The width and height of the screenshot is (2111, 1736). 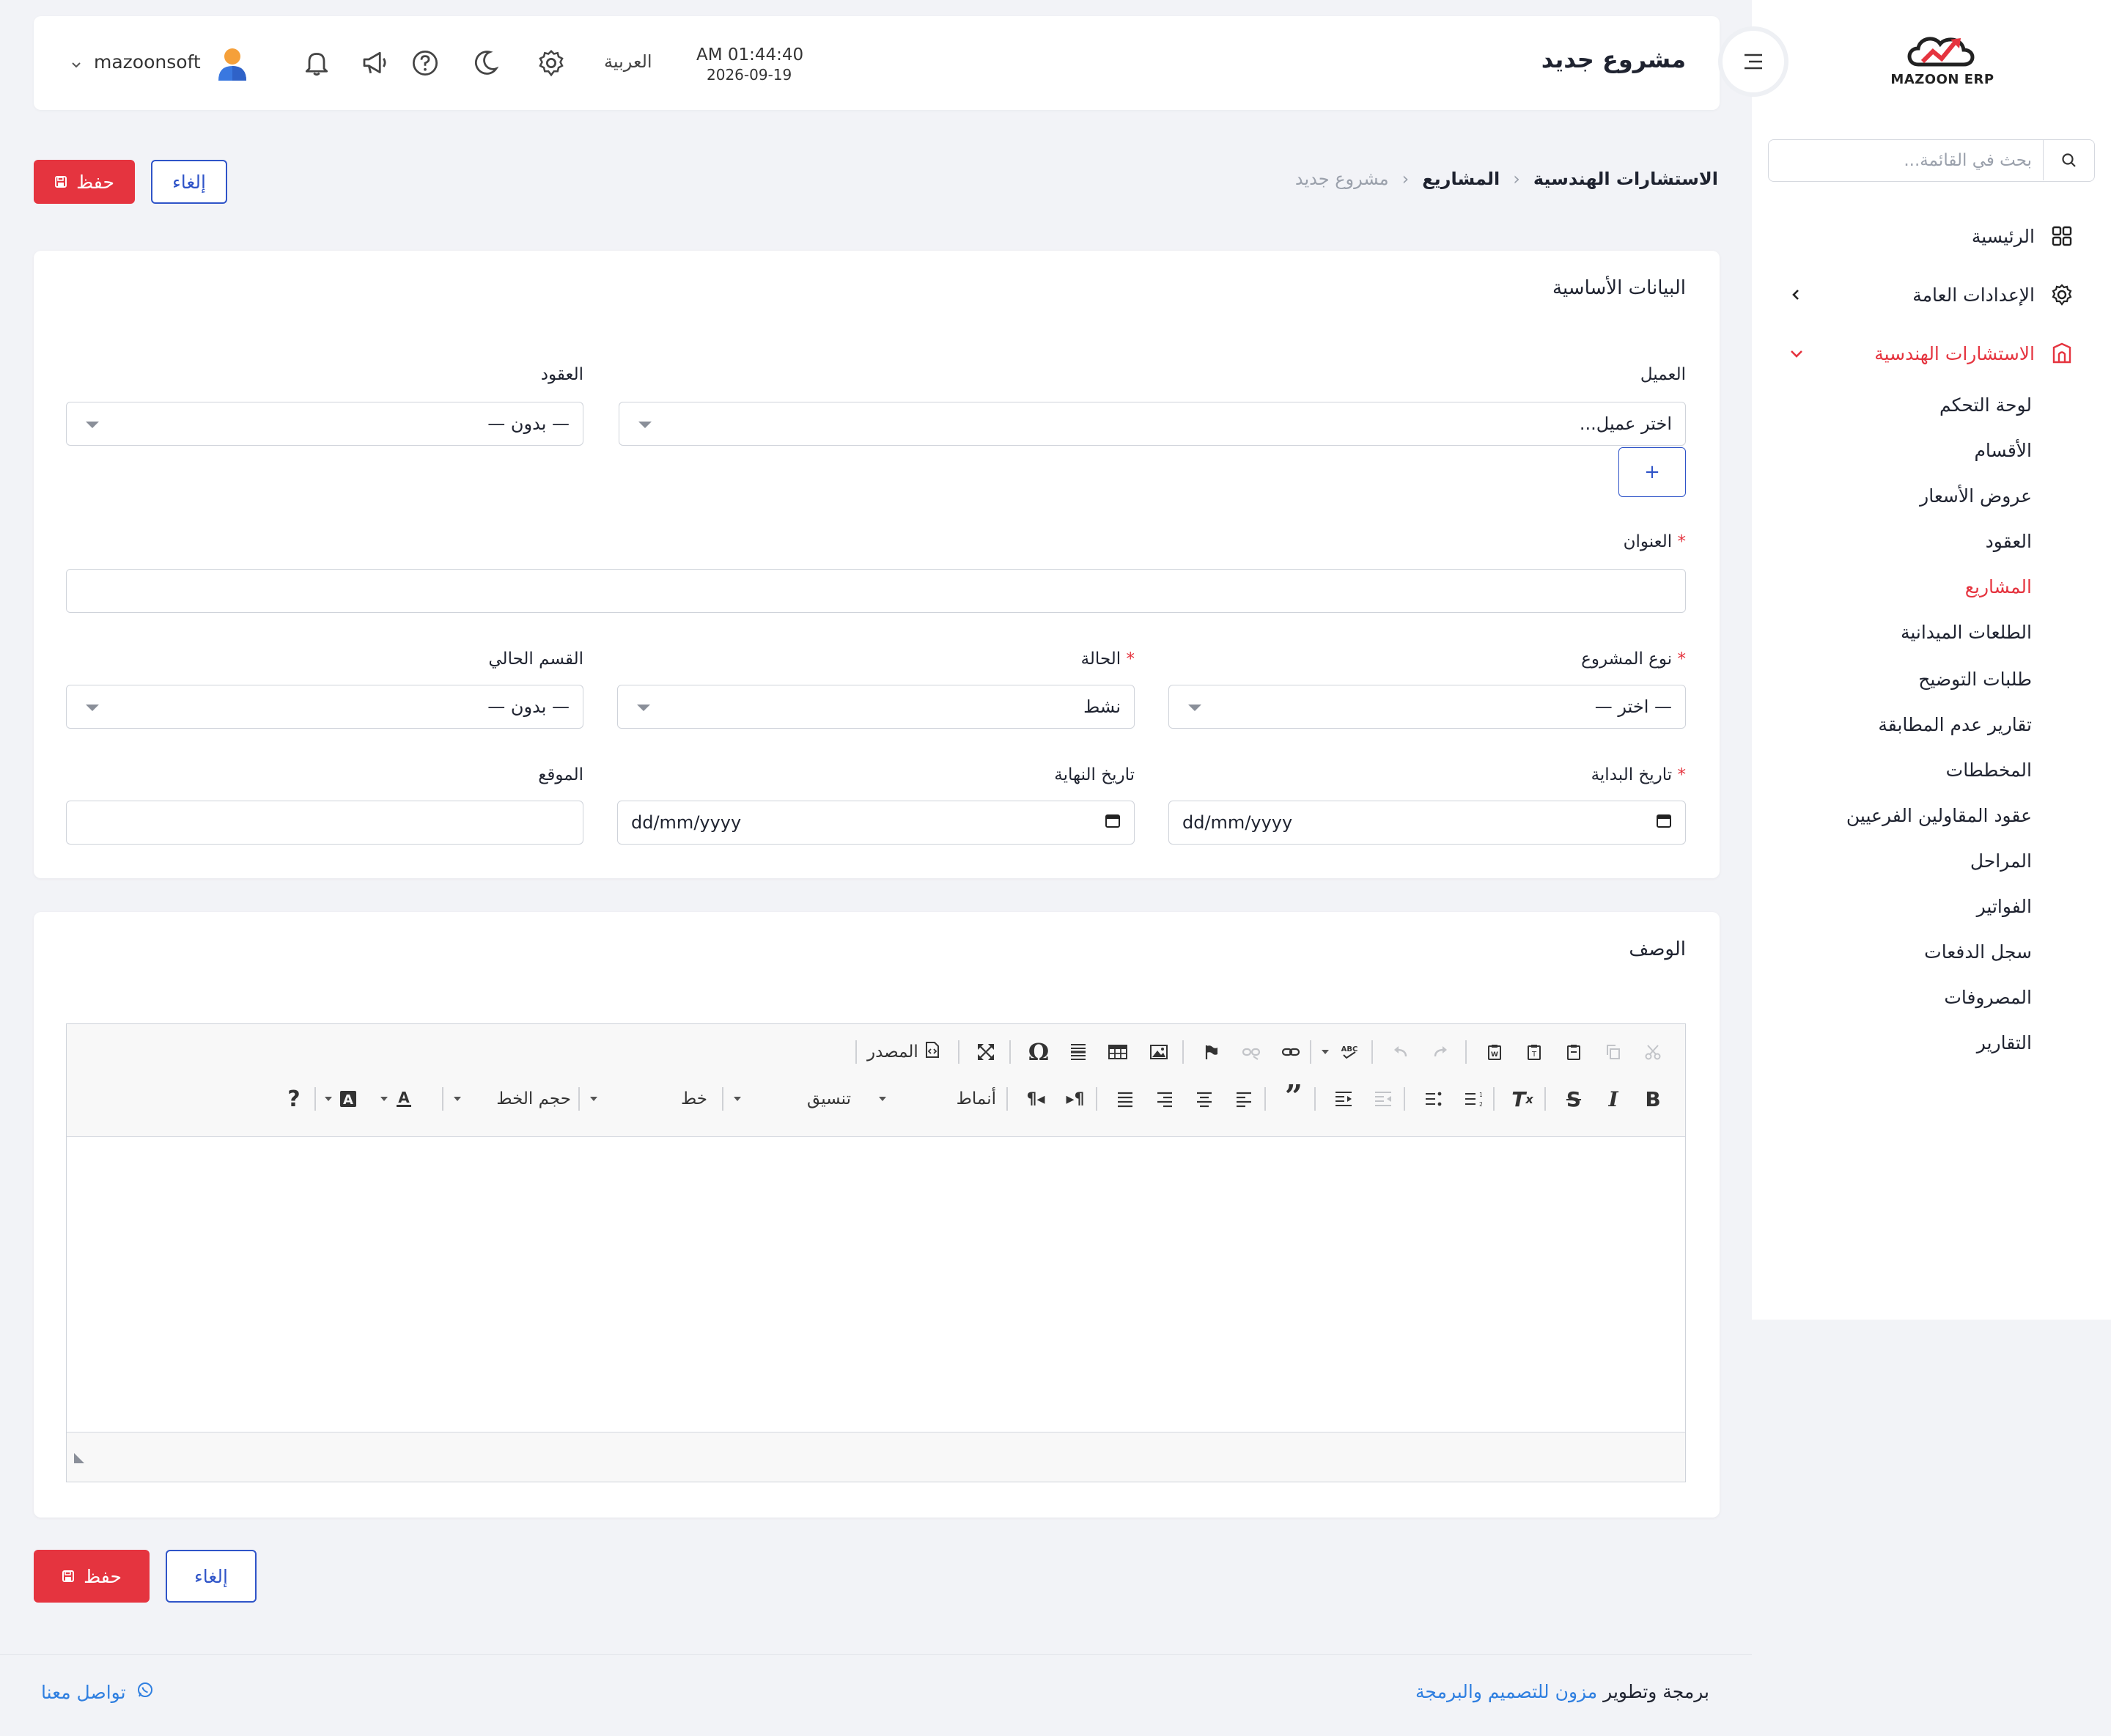 What do you see at coordinates (937, 1099) in the screenshot?
I see `styles-dropdown: أنماط` at bounding box center [937, 1099].